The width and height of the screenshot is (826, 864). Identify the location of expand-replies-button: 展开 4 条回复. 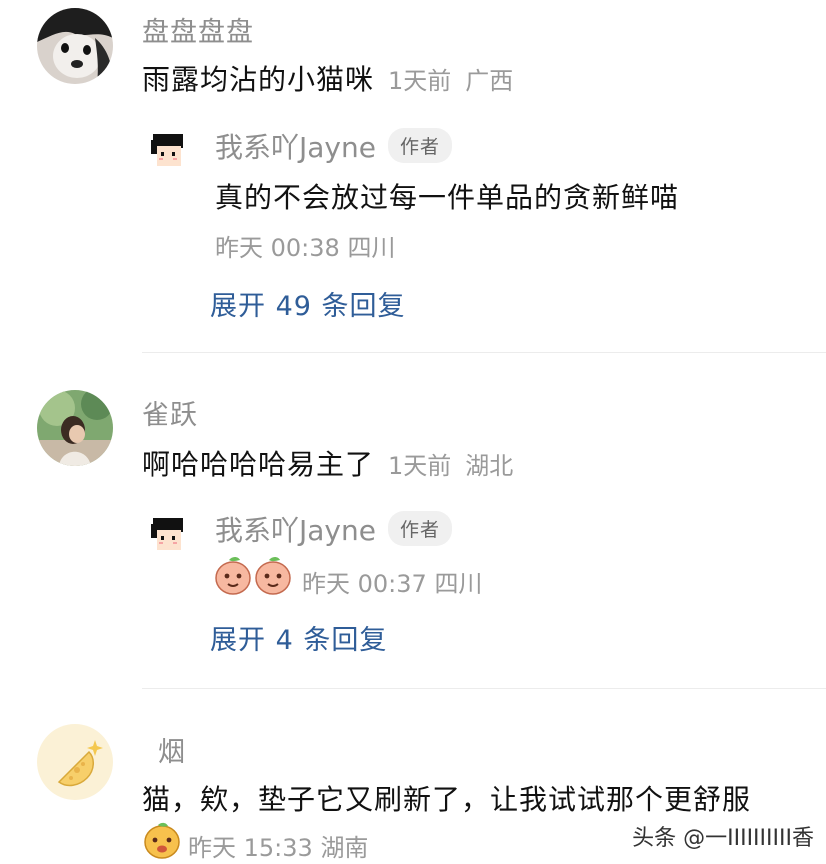
(298, 637).